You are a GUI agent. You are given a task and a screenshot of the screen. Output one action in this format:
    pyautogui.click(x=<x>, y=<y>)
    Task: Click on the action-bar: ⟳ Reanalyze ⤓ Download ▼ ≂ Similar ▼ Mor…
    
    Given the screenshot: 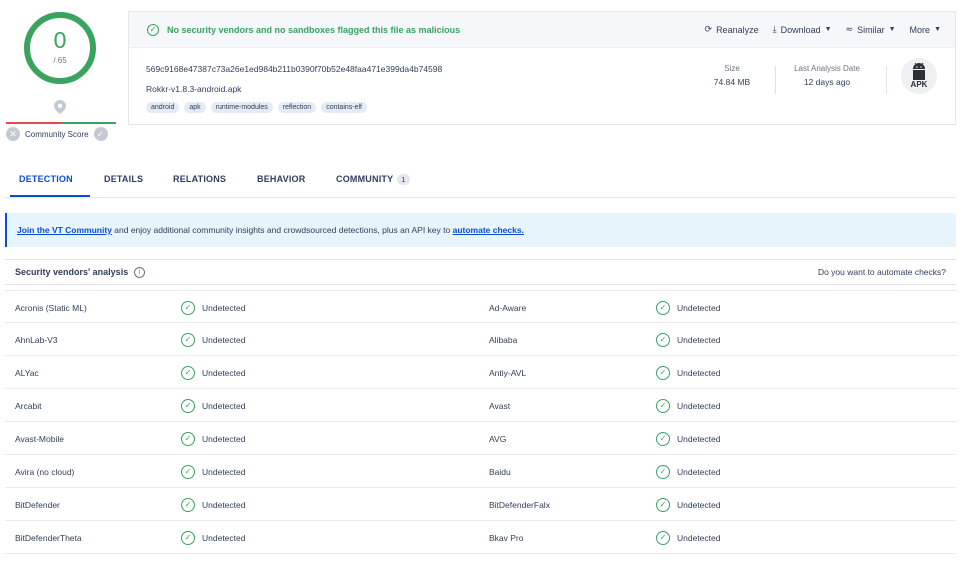 What is the action you would take?
    pyautogui.click(x=830, y=29)
    